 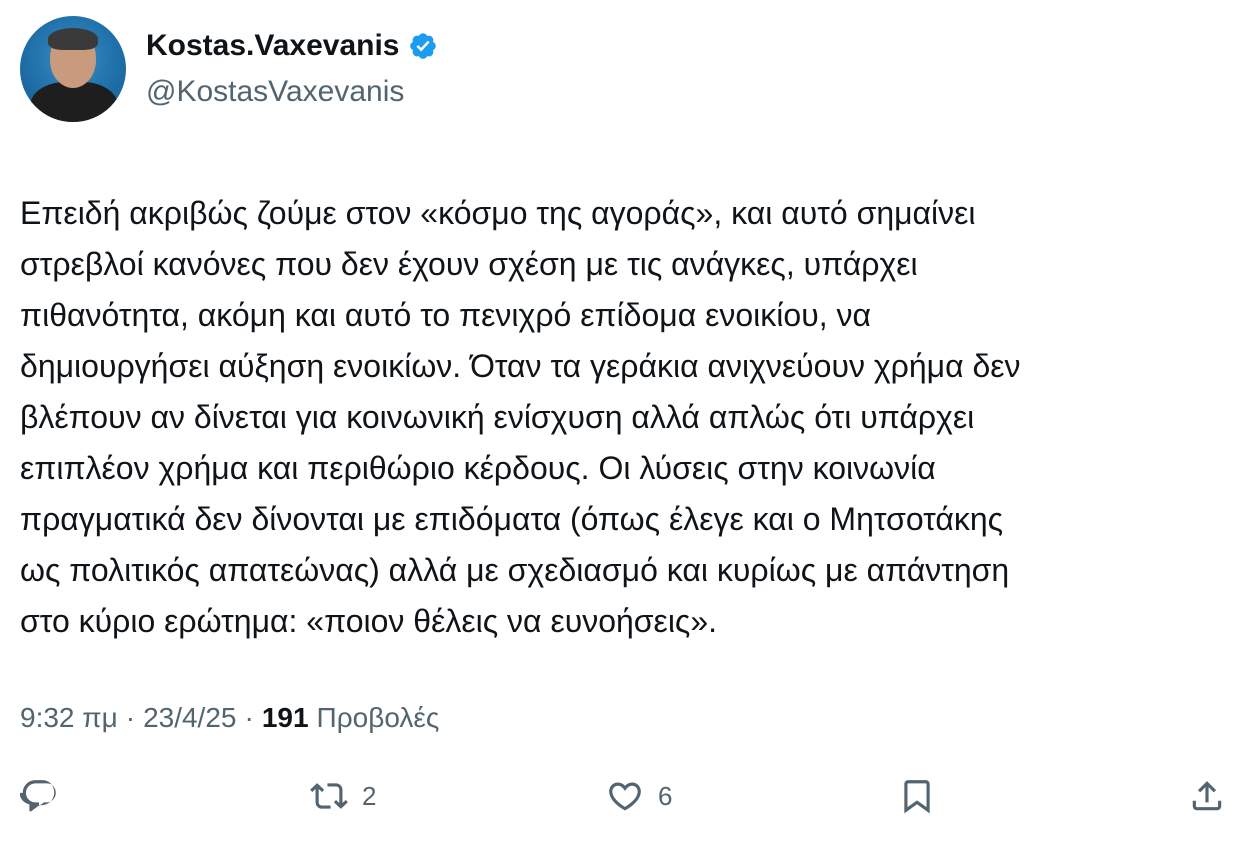 I want to click on bookmark-icon, so click(x=917, y=797).